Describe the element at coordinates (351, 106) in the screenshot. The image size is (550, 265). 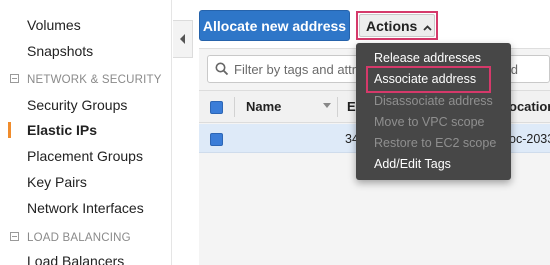
I see `column-header-ip: E` at that location.